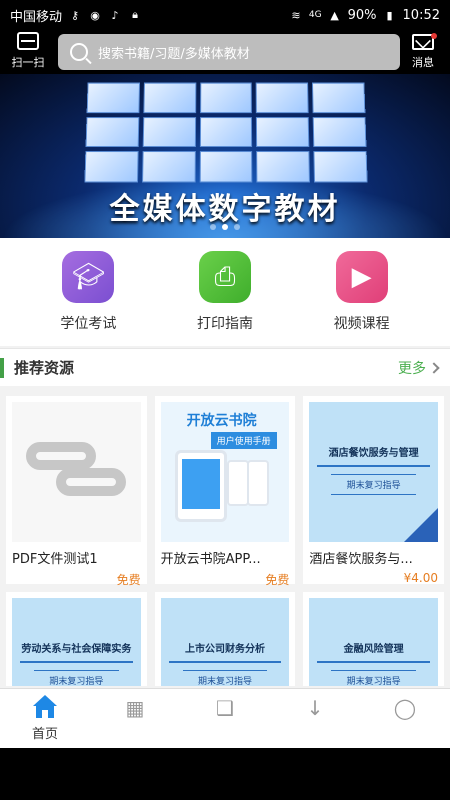 The width and height of the screenshot is (450, 800). Describe the element at coordinates (2, 367) in the screenshot. I see `section-accent-bar` at that location.